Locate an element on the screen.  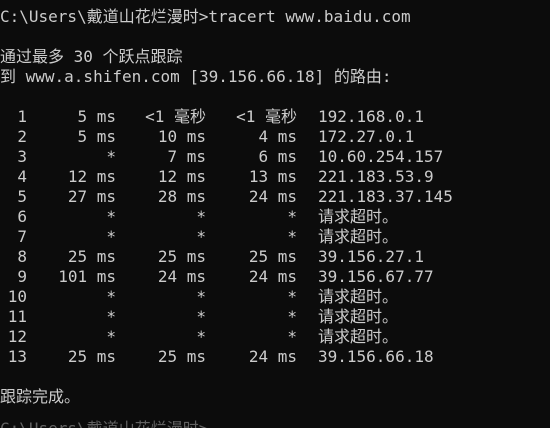
table-row: 8 25 ms 25 ms 25 ms 39.156.27.1 is located at coordinates (275, 257).